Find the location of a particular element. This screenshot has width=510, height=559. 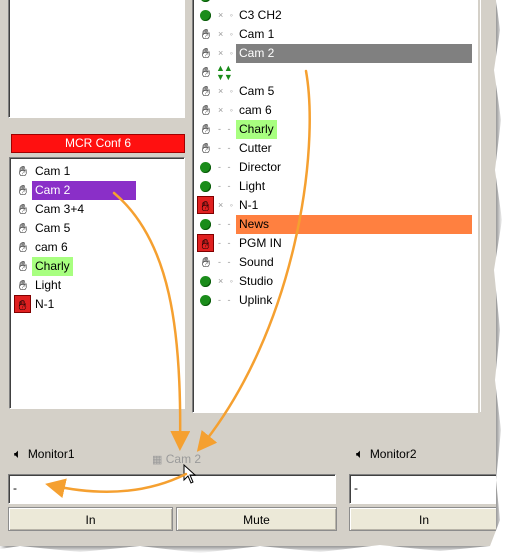

source-list-item-label: Sound is located at coordinates (256, 262).